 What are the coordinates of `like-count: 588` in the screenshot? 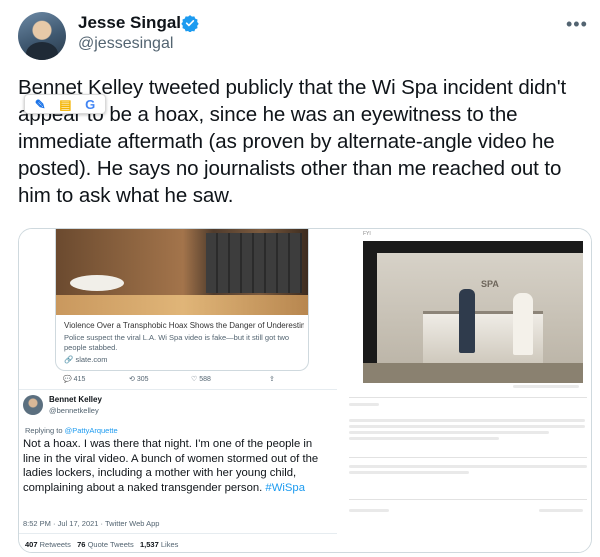 It's located at (205, 379).